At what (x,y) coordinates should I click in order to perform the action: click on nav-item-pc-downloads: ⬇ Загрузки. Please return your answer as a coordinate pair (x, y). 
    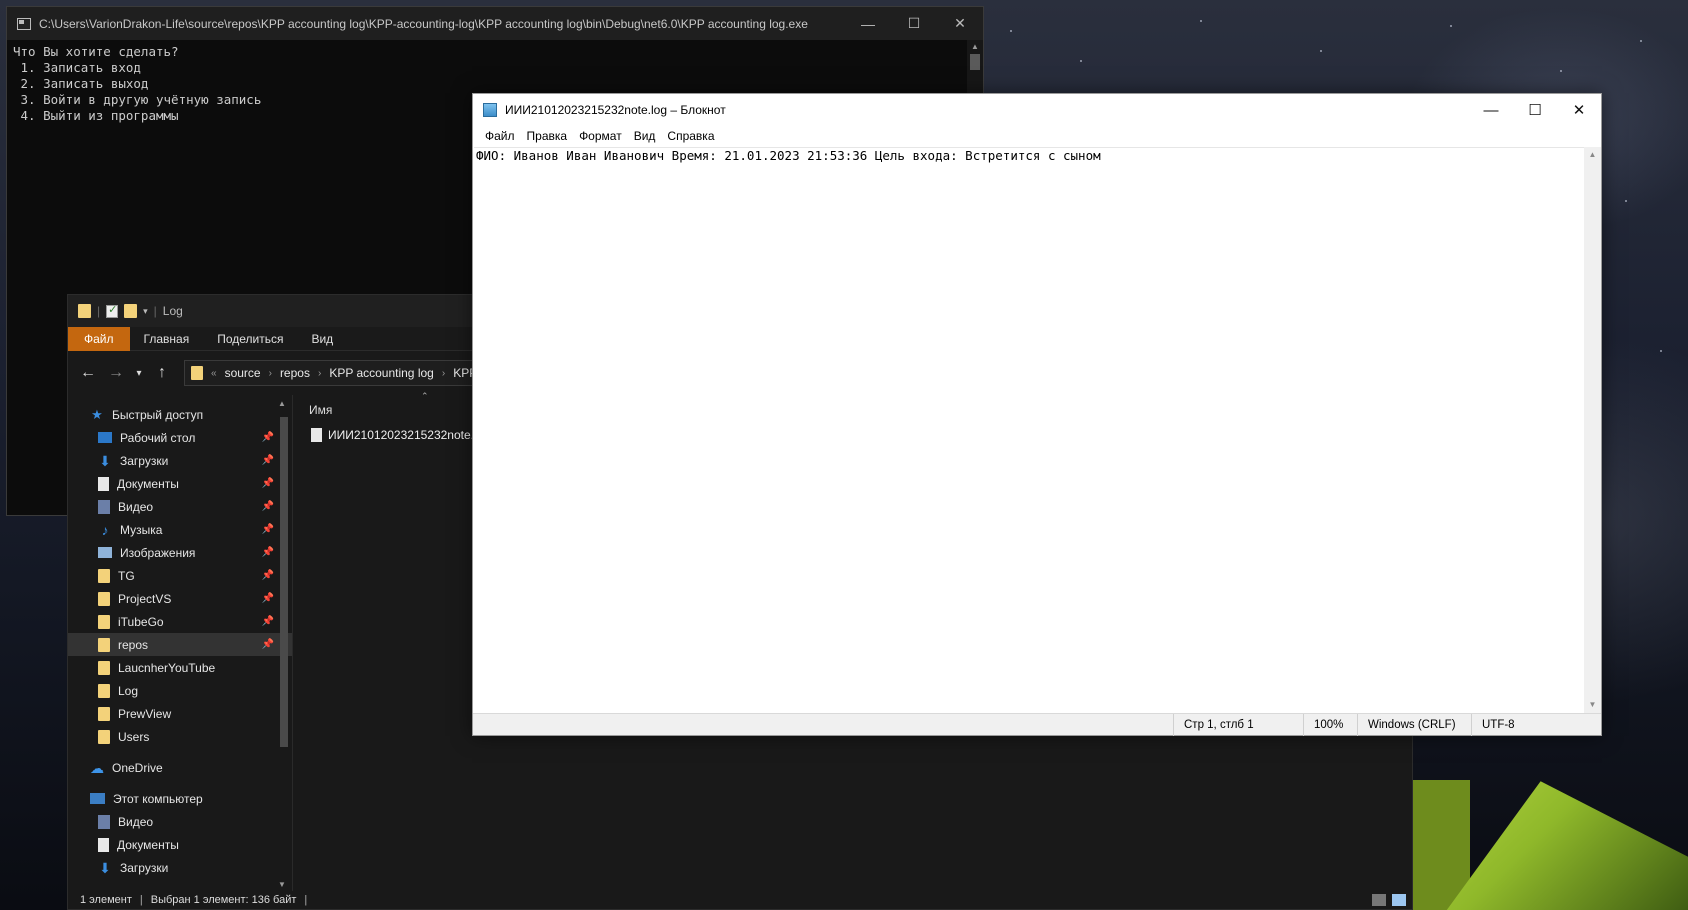
    Looking at the image, I should click on (180, 867).